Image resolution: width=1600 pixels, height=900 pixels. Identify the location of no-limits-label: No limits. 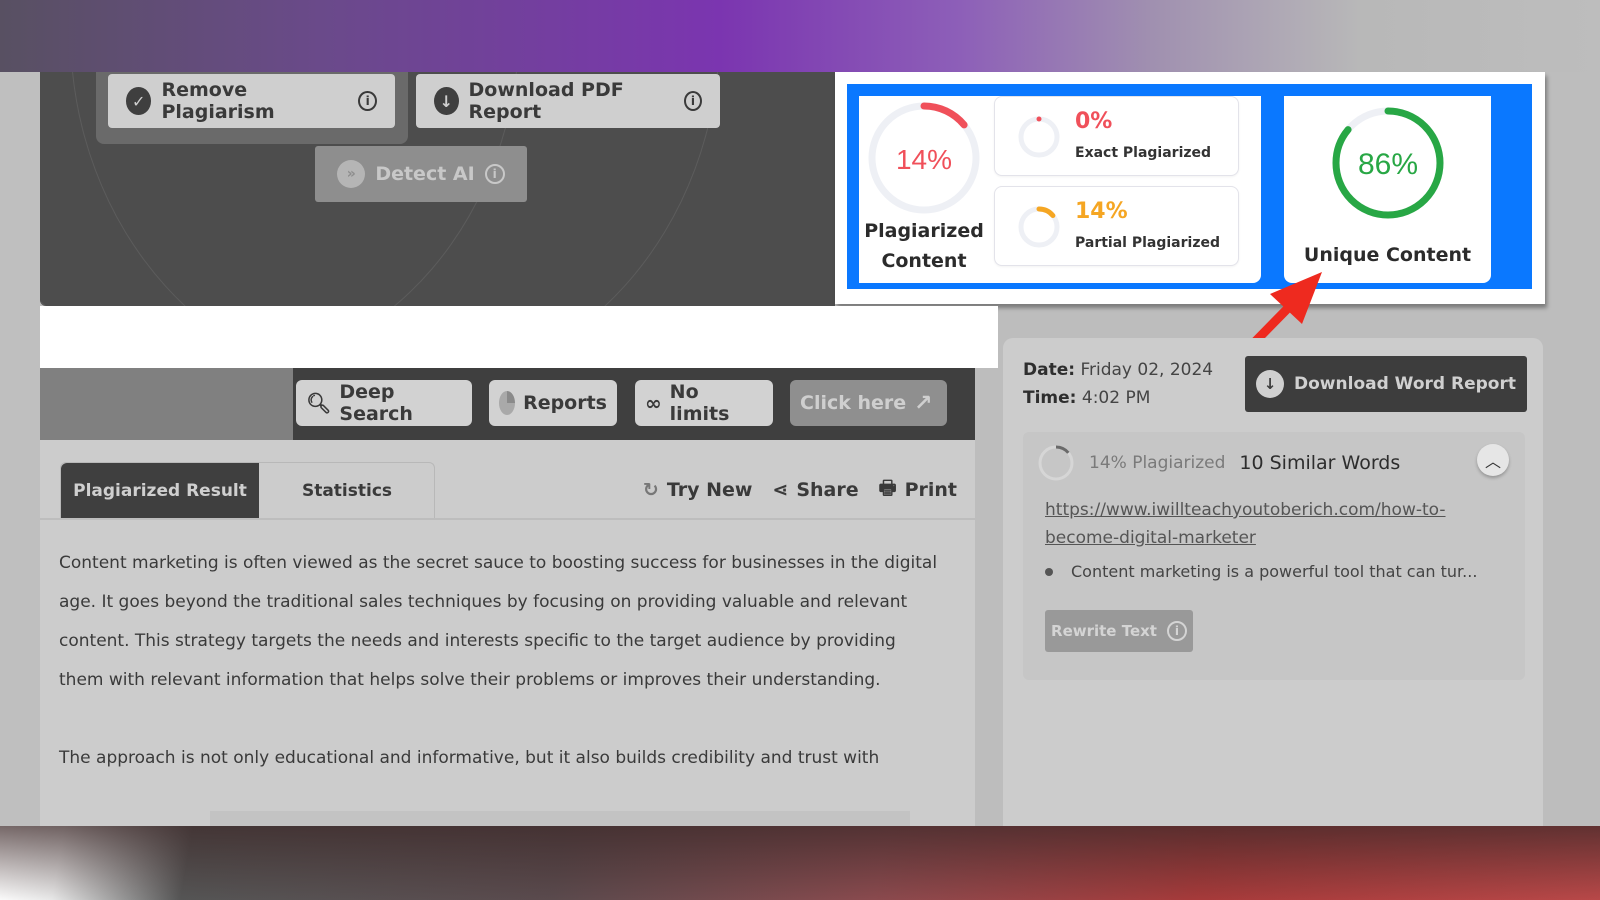
(699, 403).